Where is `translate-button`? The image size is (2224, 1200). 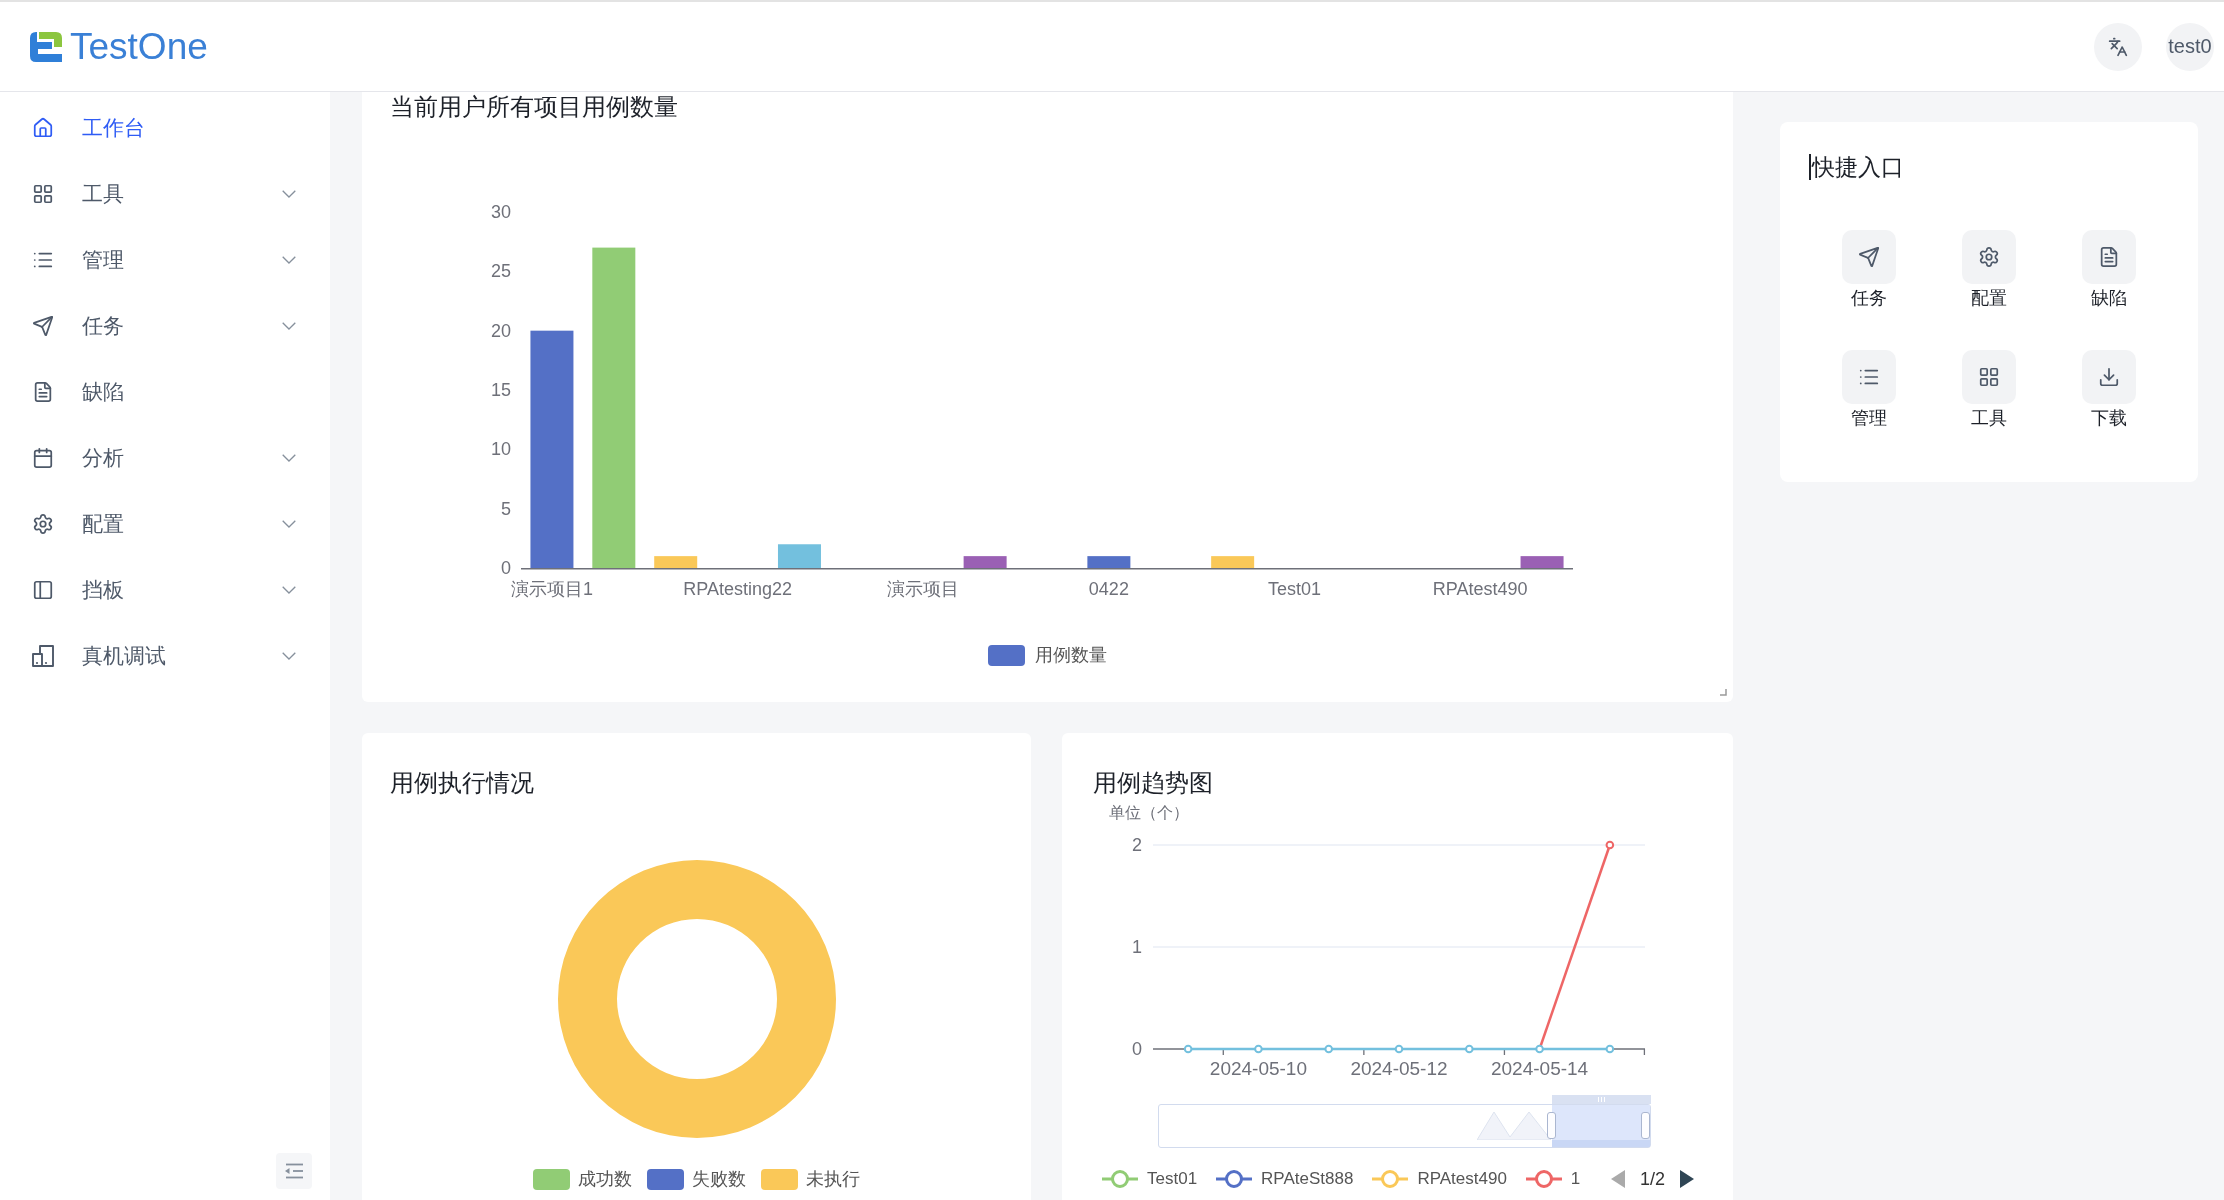
translate-button is located at coordinates (2118, 46).